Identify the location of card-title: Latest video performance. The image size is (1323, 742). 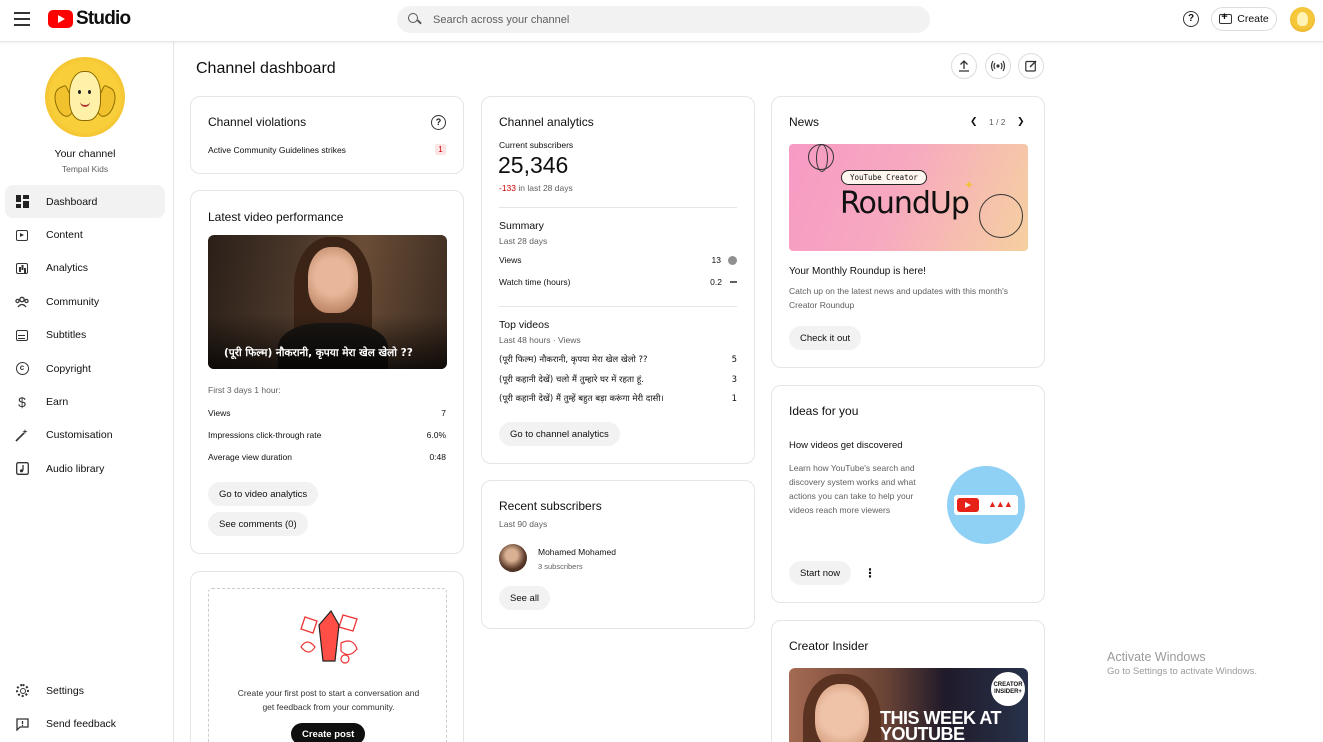
(276, 217).